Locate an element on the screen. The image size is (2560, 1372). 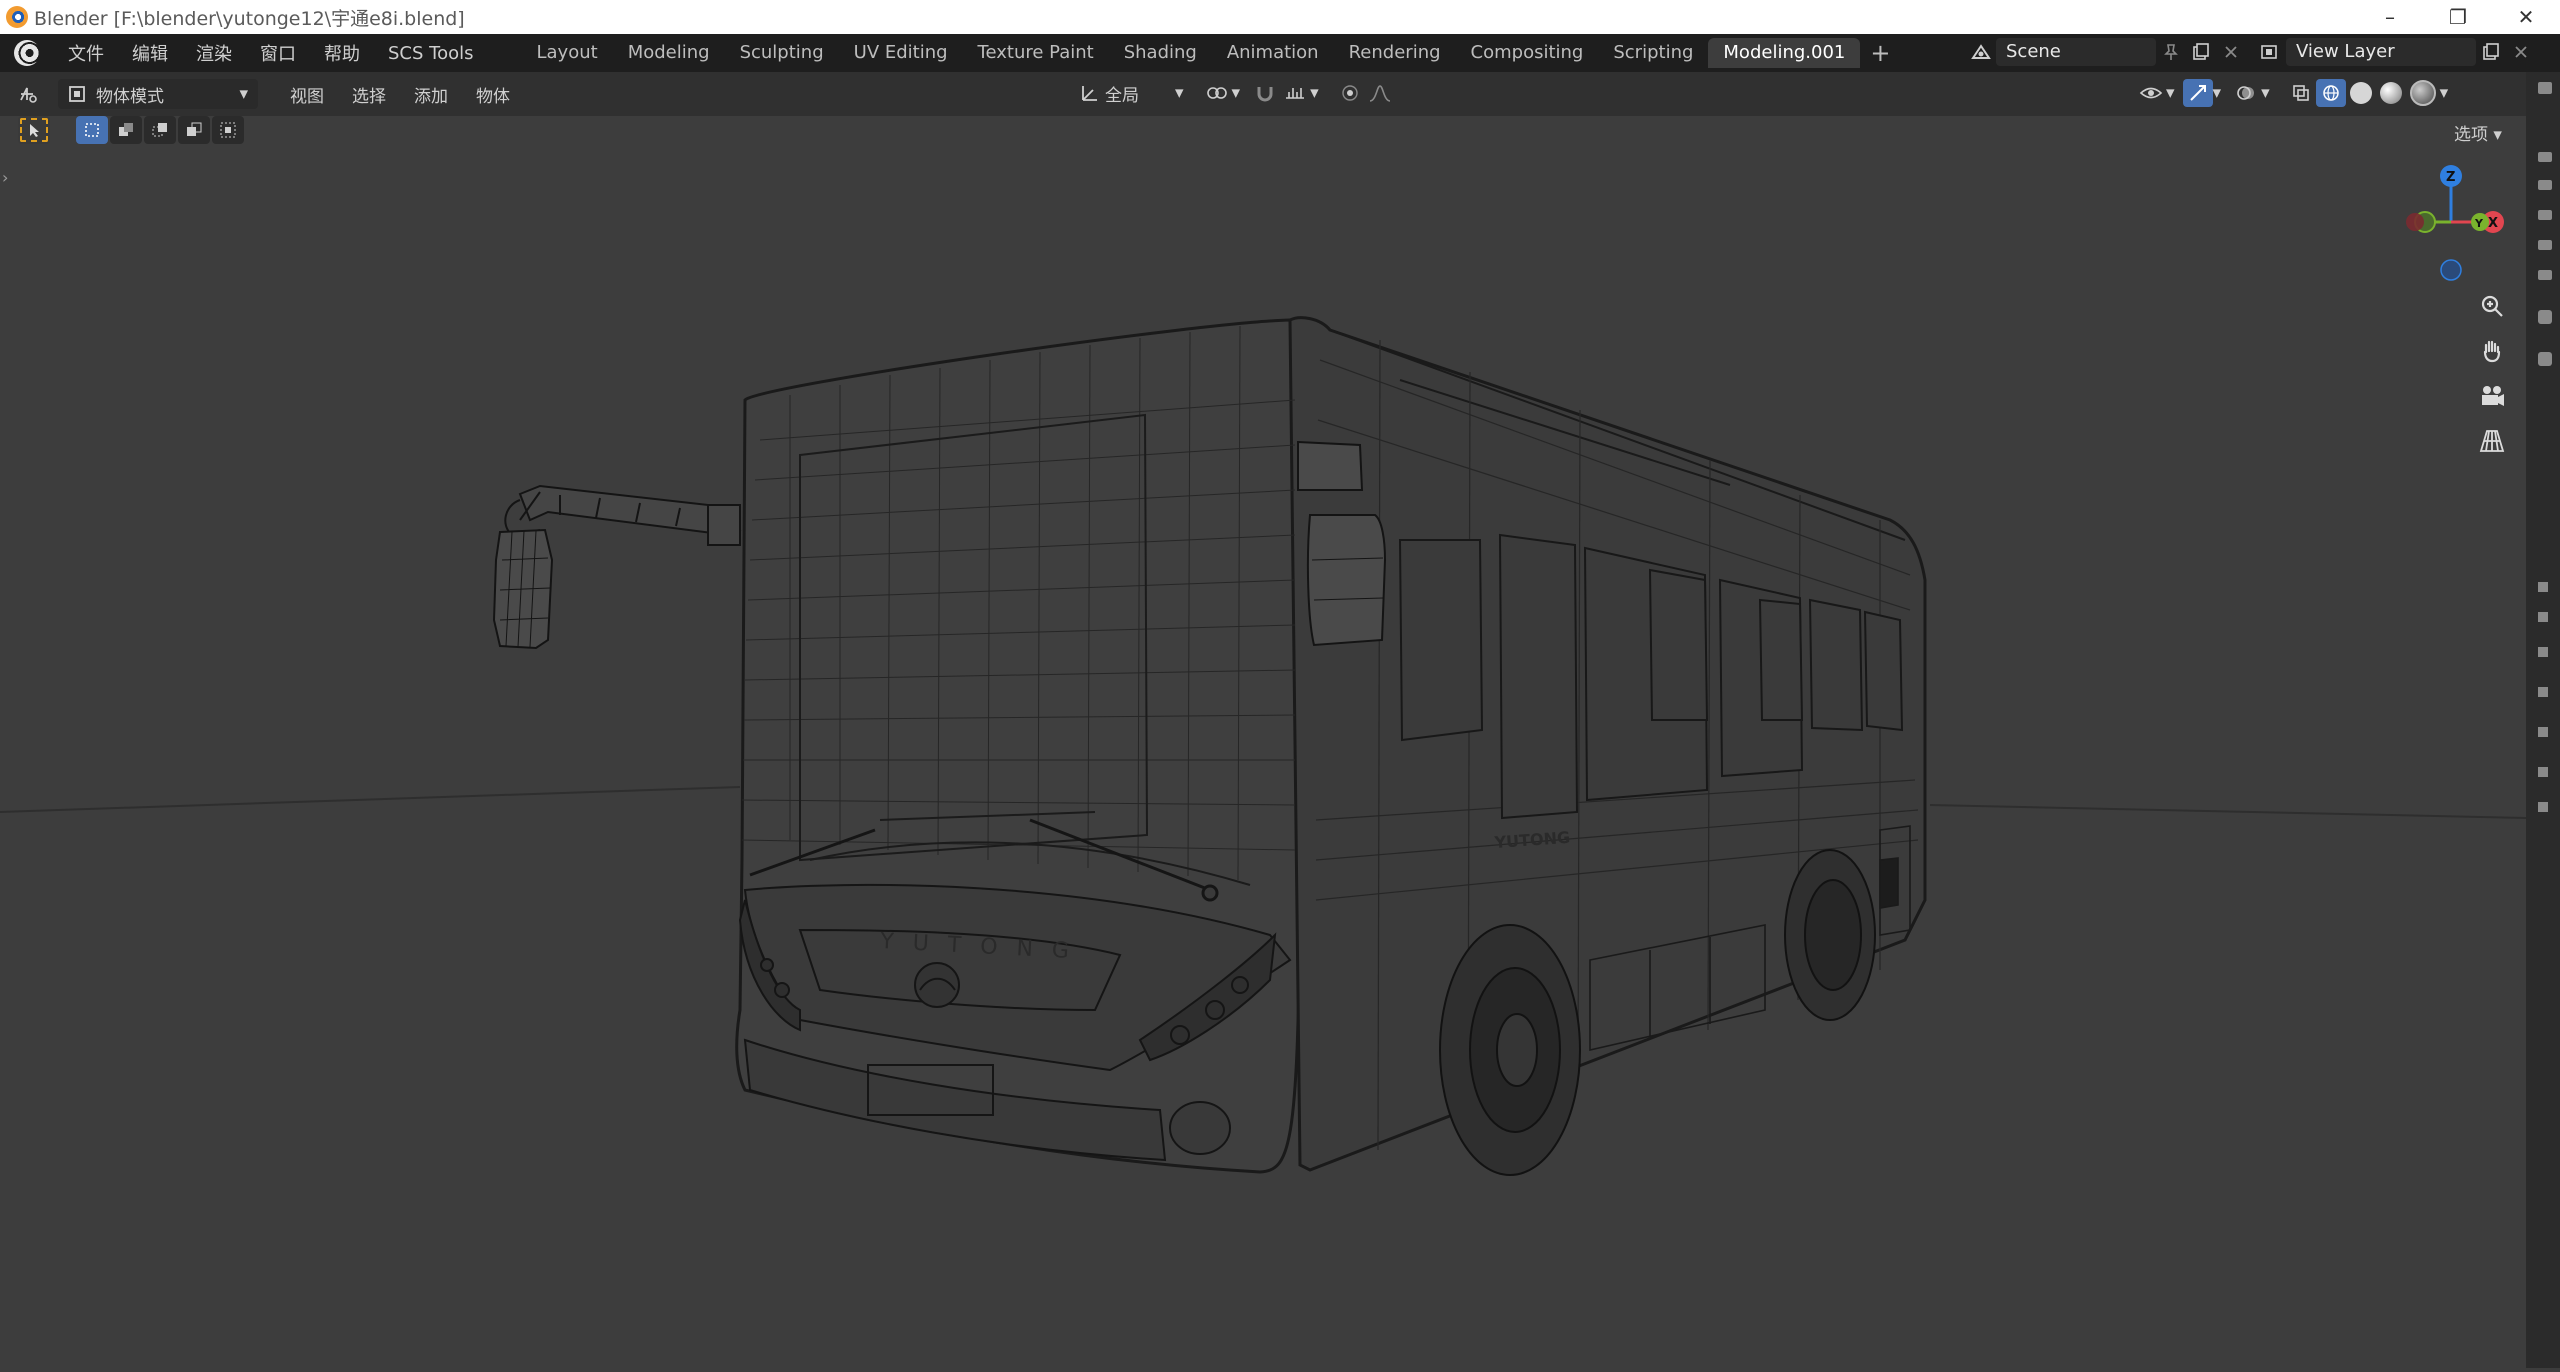
overlays-chevron-icon: ▾ is located at coordinates (2265, 93).